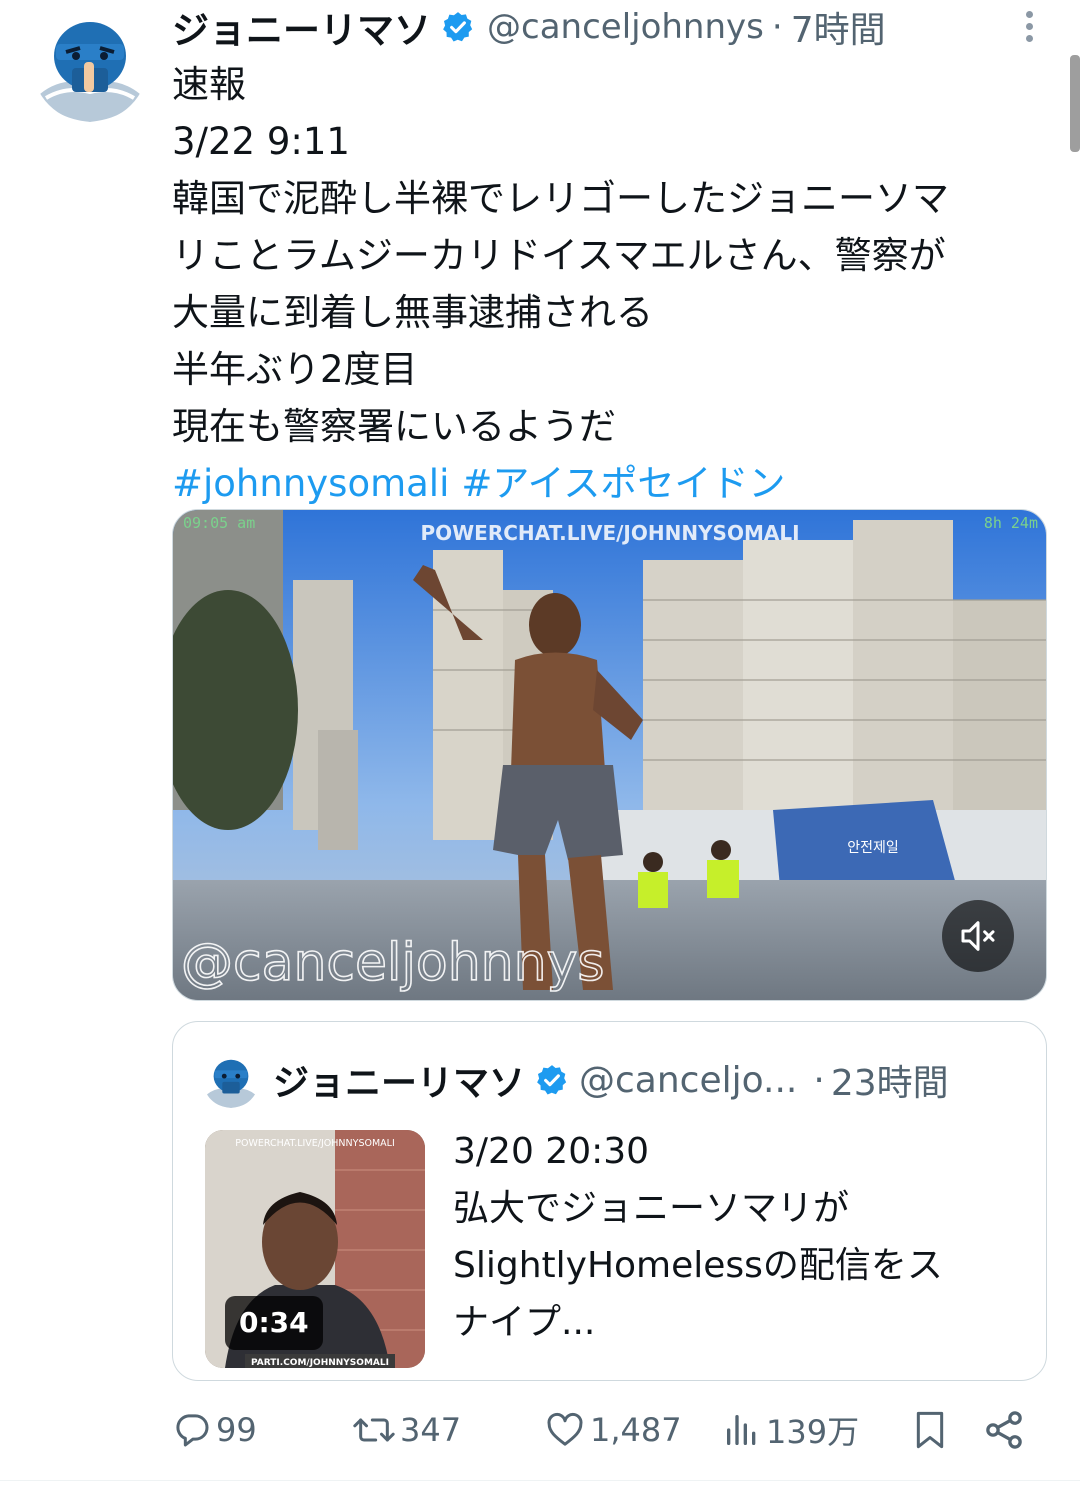  I want to click on video-overlay-duration: 8h 24m, so click(1011, 523).